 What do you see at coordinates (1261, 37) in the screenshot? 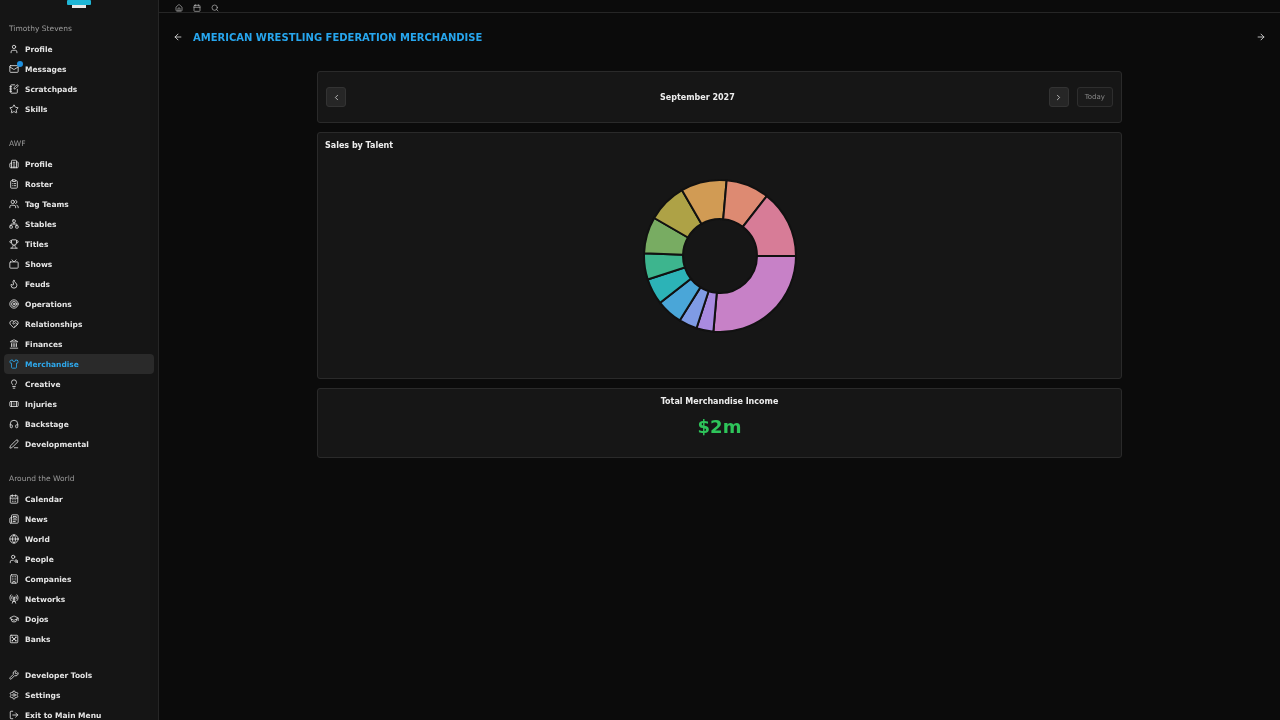
I see `forward-arrow-icon` at bounding box center [1261, 37].